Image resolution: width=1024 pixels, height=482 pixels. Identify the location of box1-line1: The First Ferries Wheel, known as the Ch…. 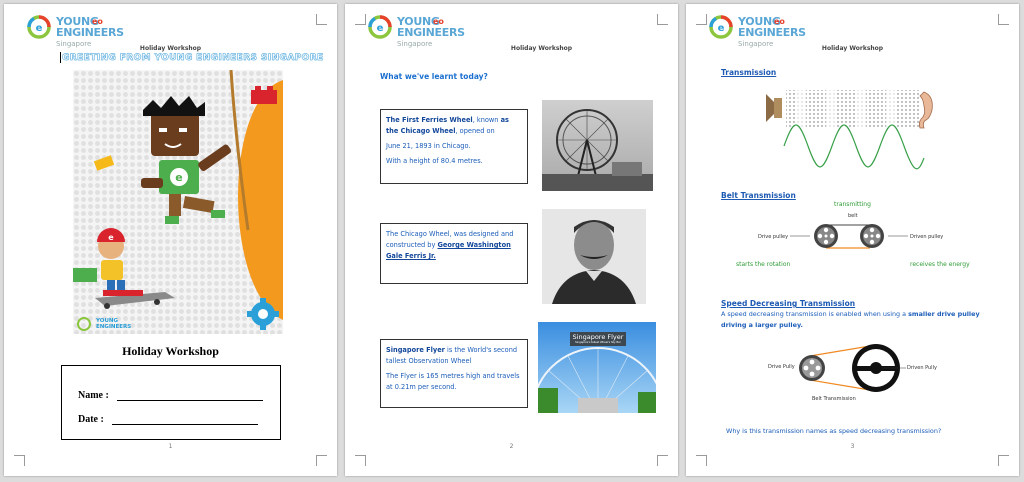
(447, 125).